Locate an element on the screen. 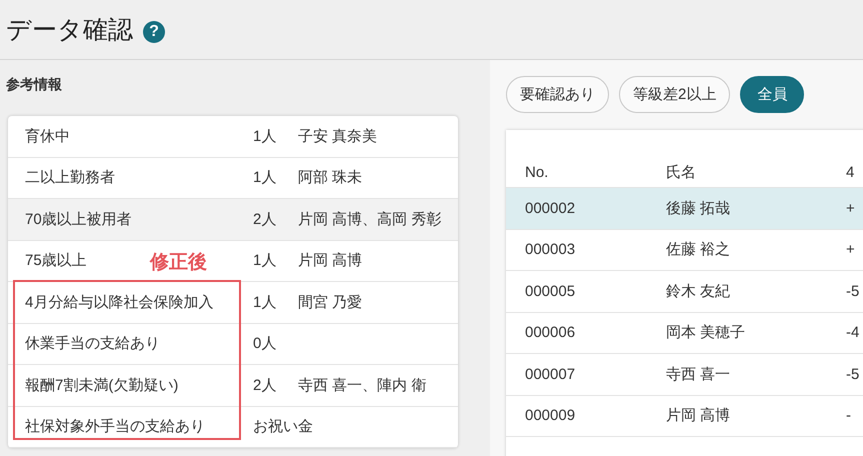  row-names: 阿部 珠未 is located at coordinates (331, 178).